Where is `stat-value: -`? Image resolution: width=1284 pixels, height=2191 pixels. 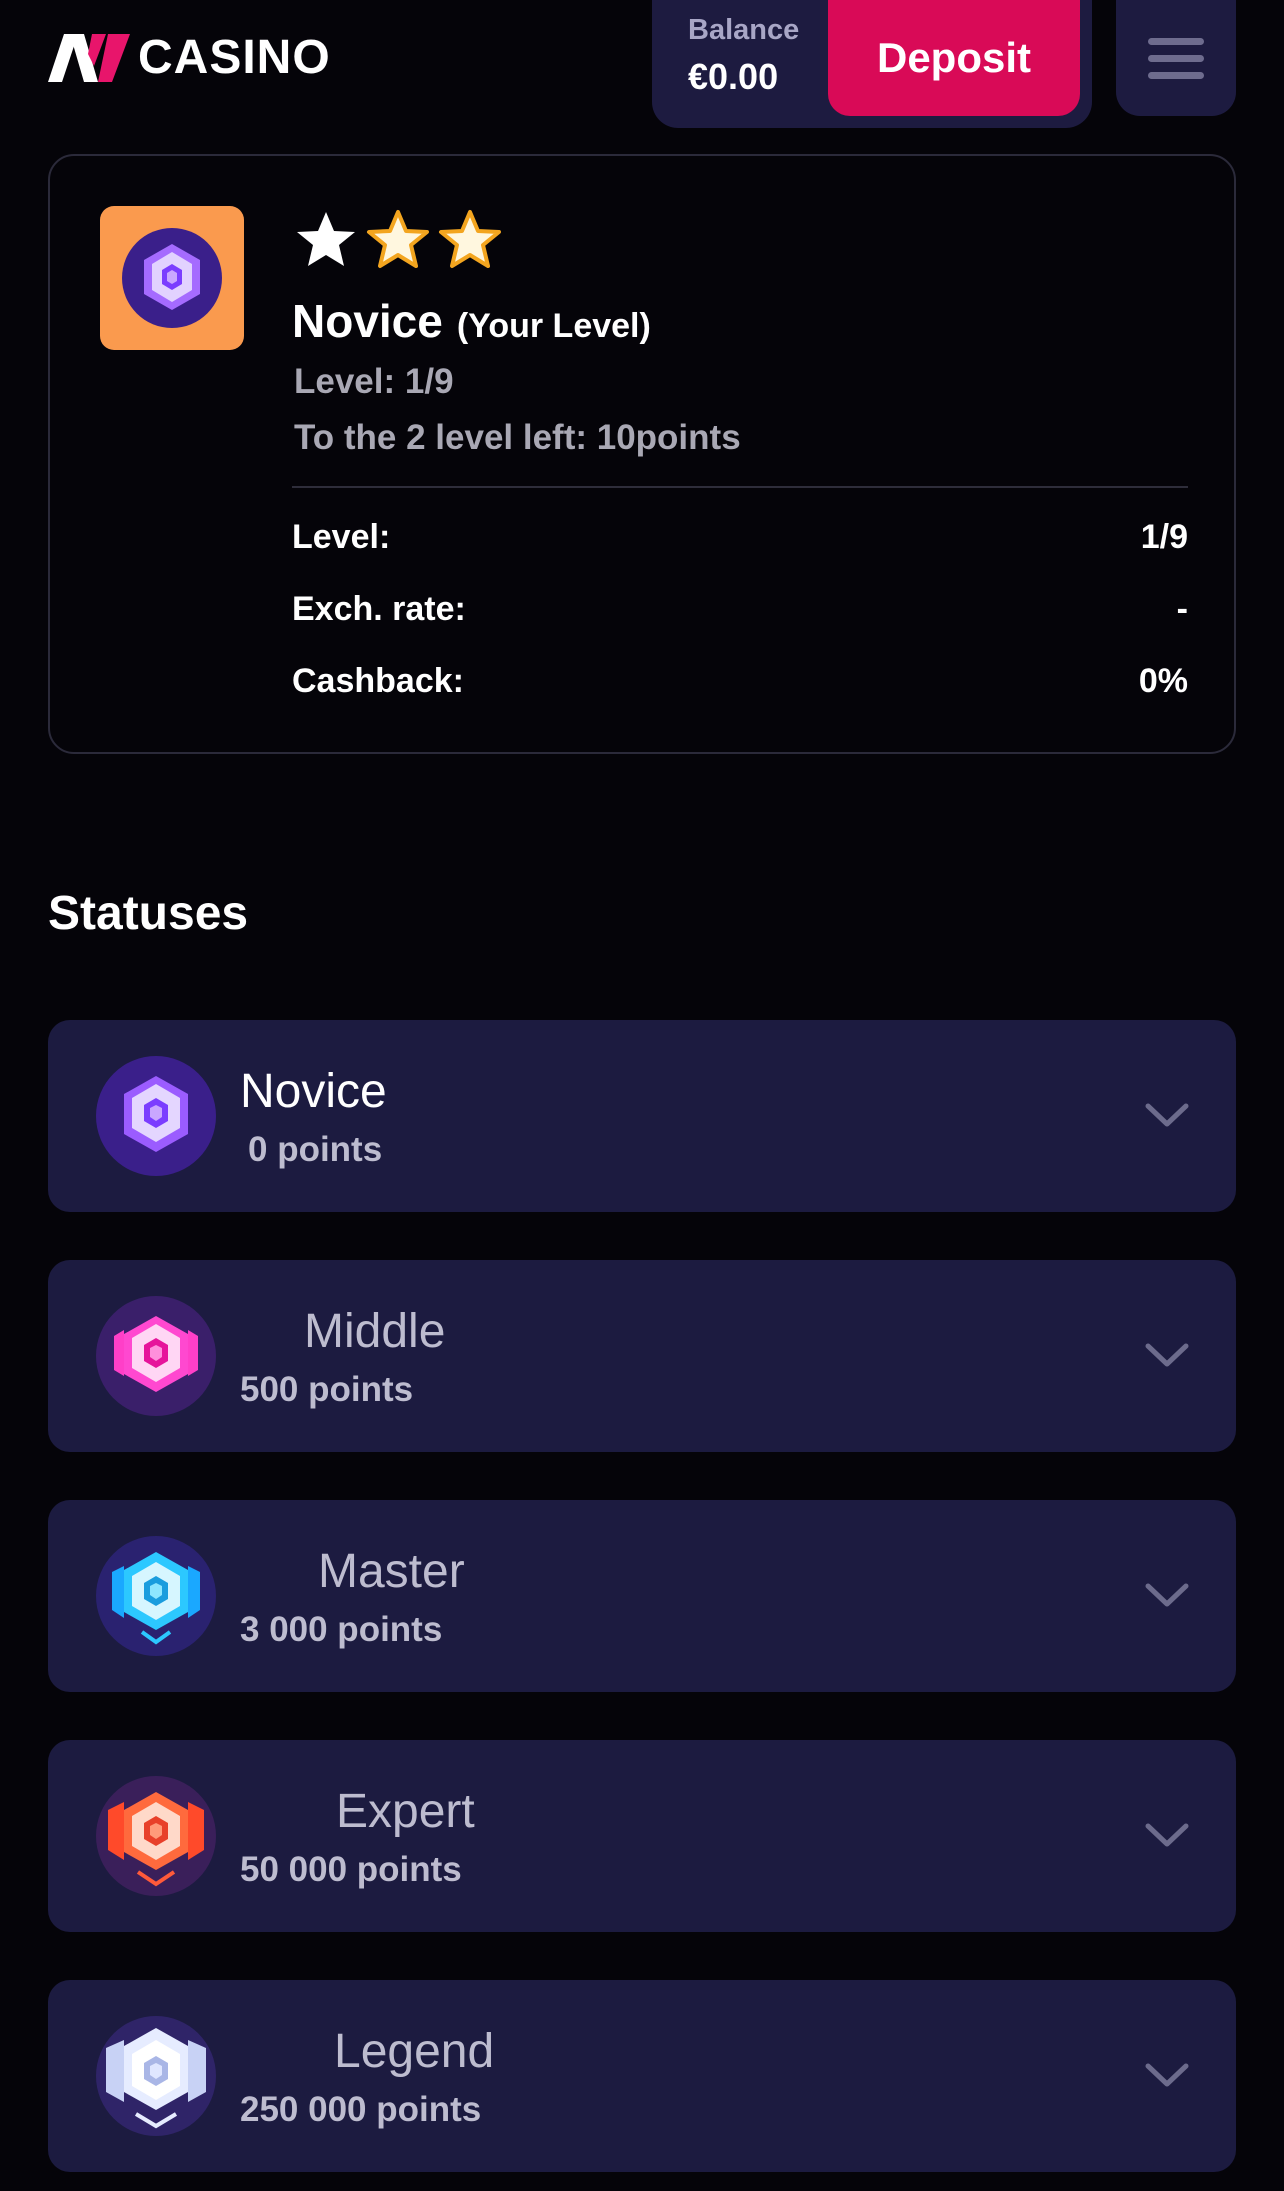 stat-value: - is located at coordinates (1182, 609).